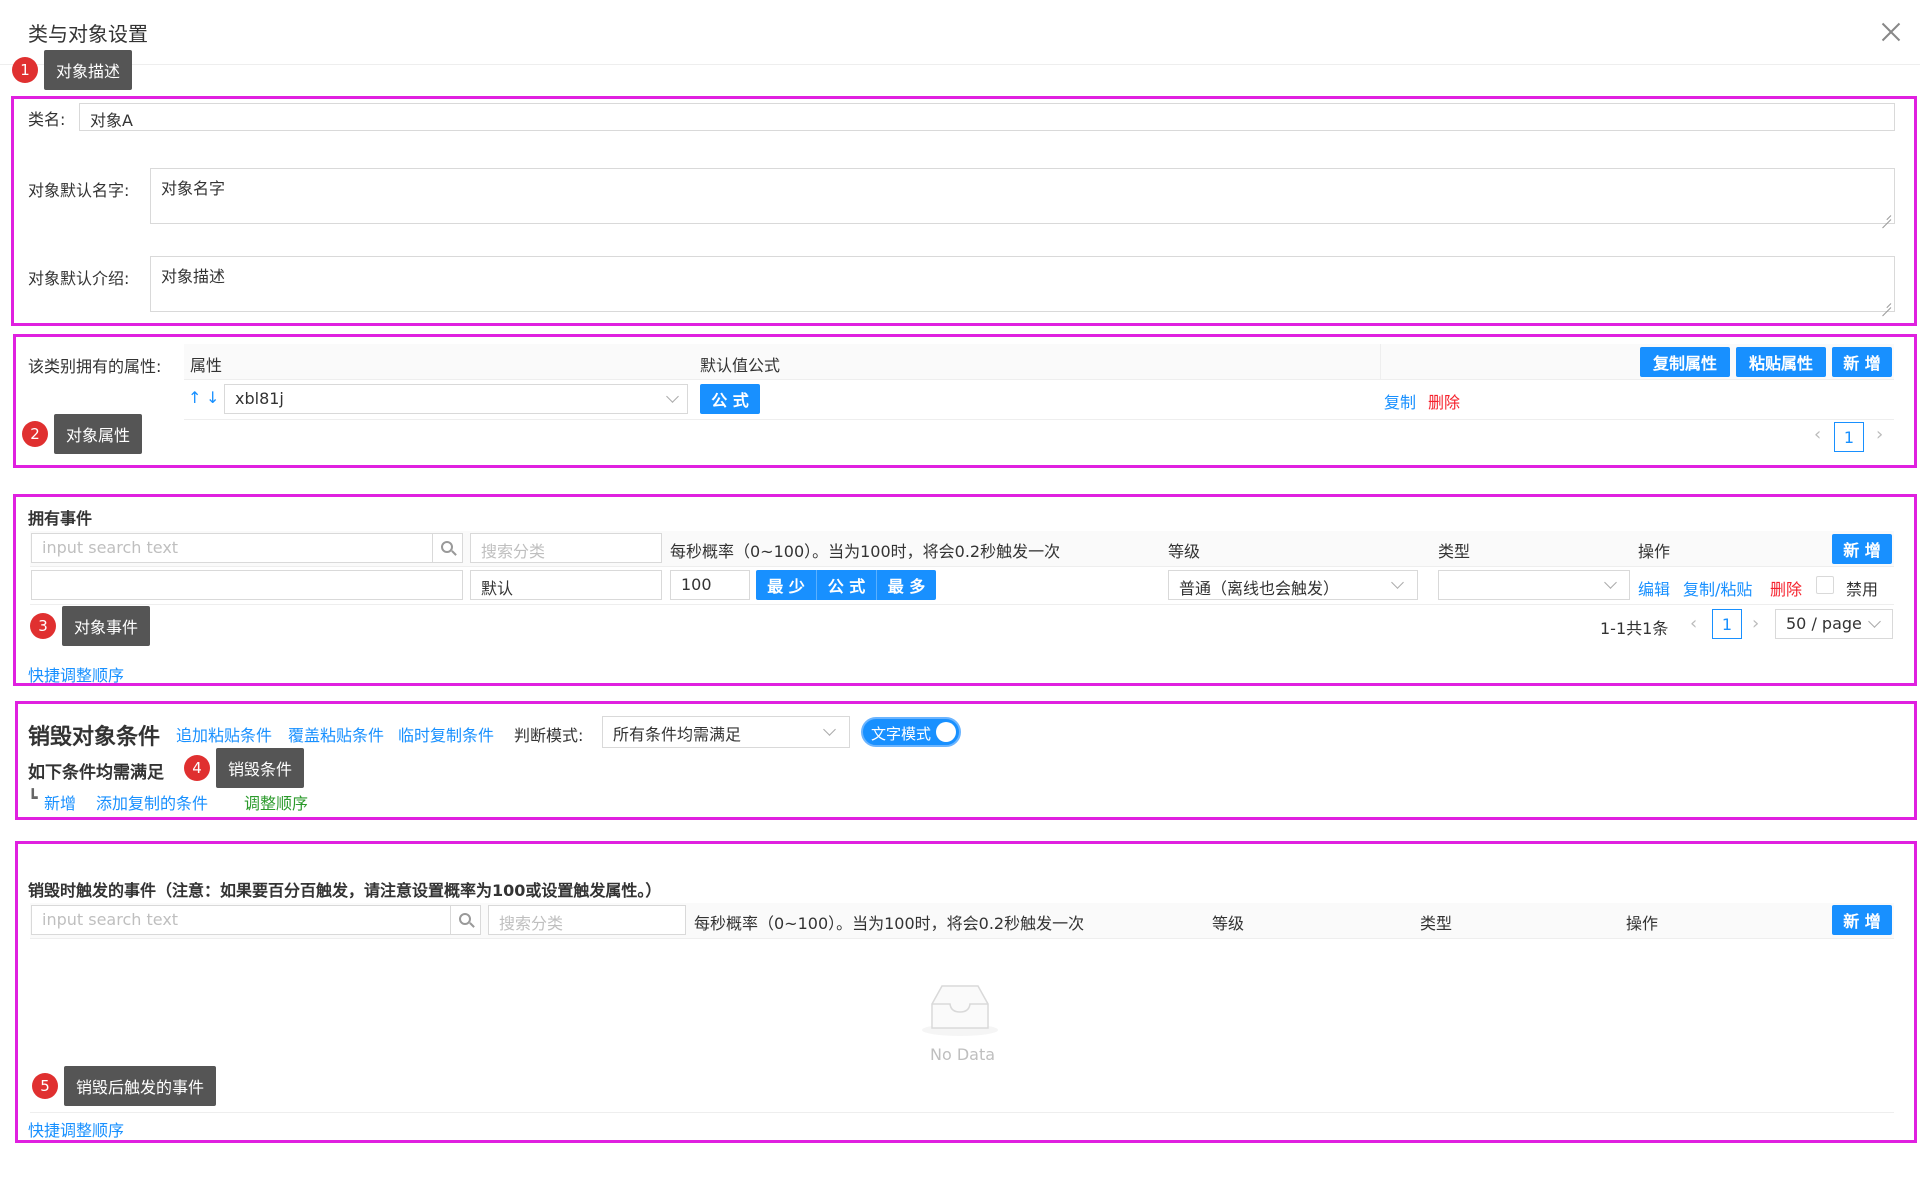 The width and height of the screenshot is (1920, 1186). I want to click on row-divider, so click(1039, 419).